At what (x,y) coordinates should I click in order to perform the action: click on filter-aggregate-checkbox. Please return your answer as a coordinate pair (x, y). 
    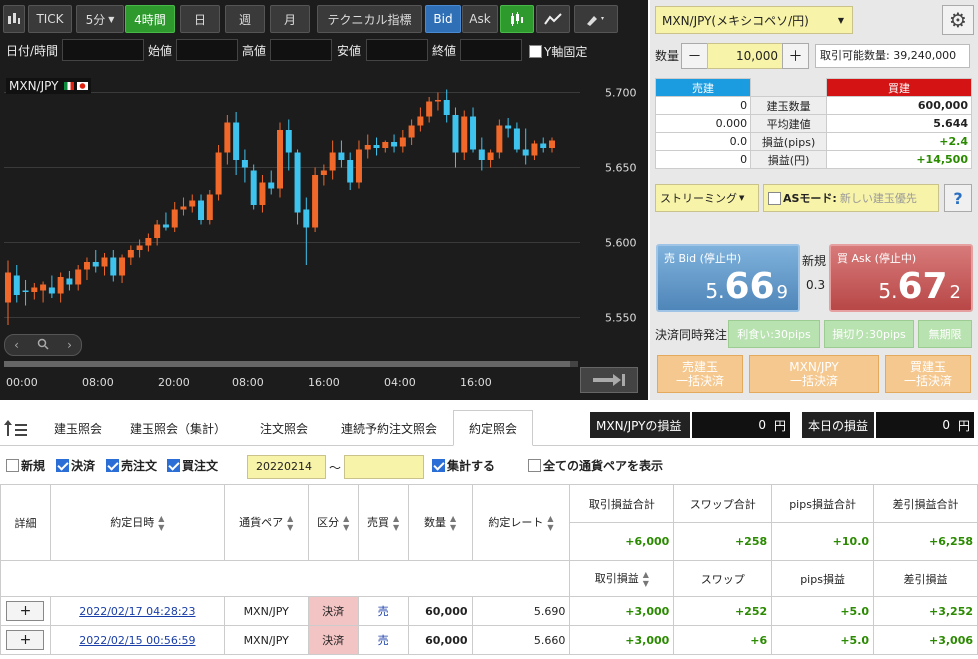
    Looking at the image, I should click on (438, 465).